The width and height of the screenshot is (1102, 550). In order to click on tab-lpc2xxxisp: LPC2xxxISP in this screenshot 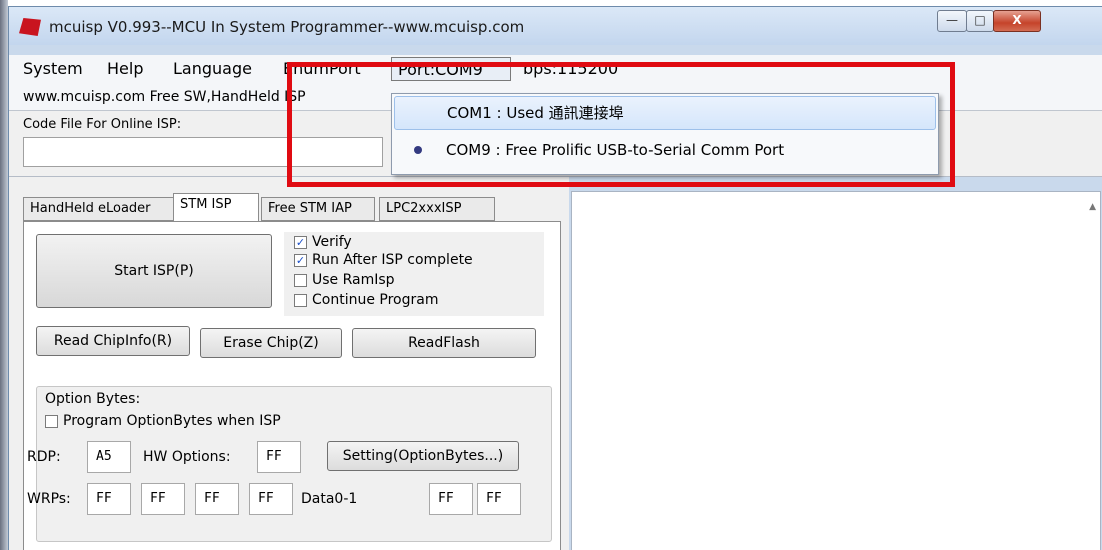, I will do `click(437, 209)`.